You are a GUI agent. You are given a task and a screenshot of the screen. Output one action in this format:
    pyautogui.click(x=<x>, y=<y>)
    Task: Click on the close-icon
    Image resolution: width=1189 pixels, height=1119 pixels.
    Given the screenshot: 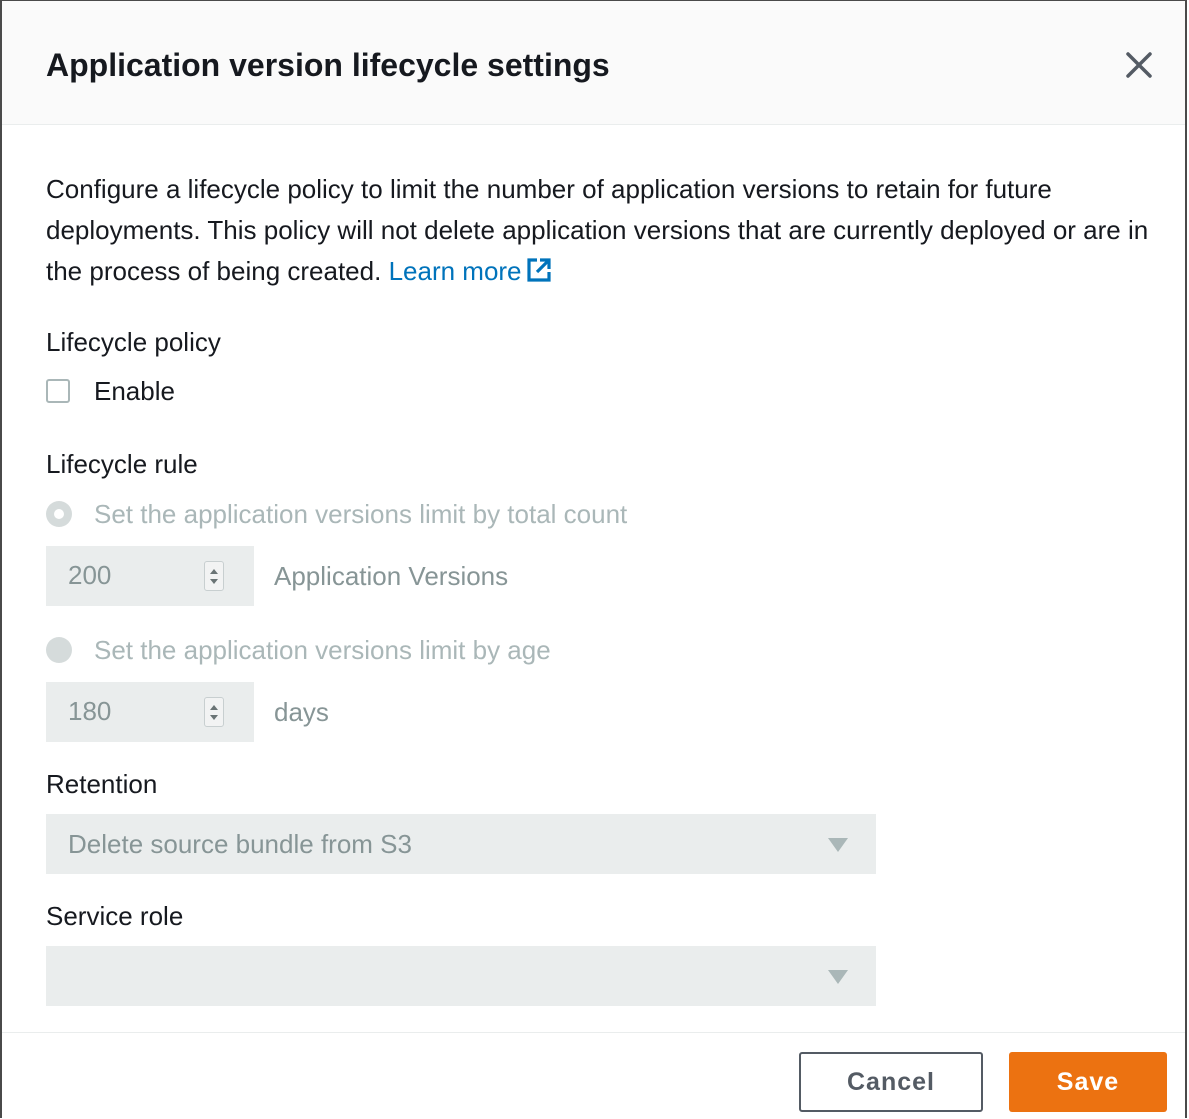 What is the action you would take?
    pyautogui.click(x=1139, y=65)
    